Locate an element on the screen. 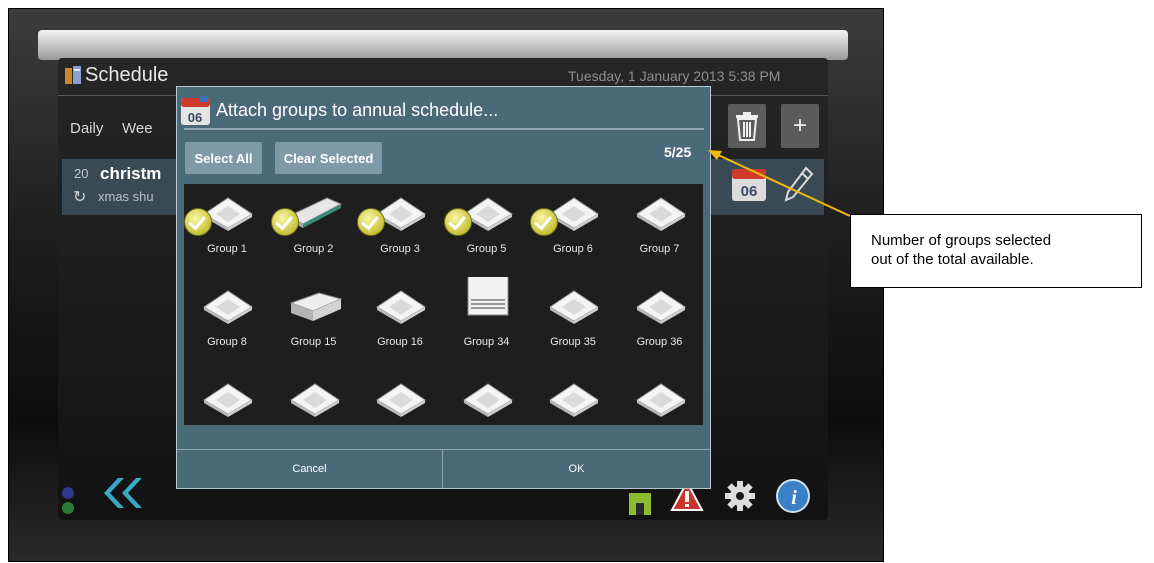 This screenshot has width=1154, height=563. group-label: Group 34 is located at coordinates (486, 342).